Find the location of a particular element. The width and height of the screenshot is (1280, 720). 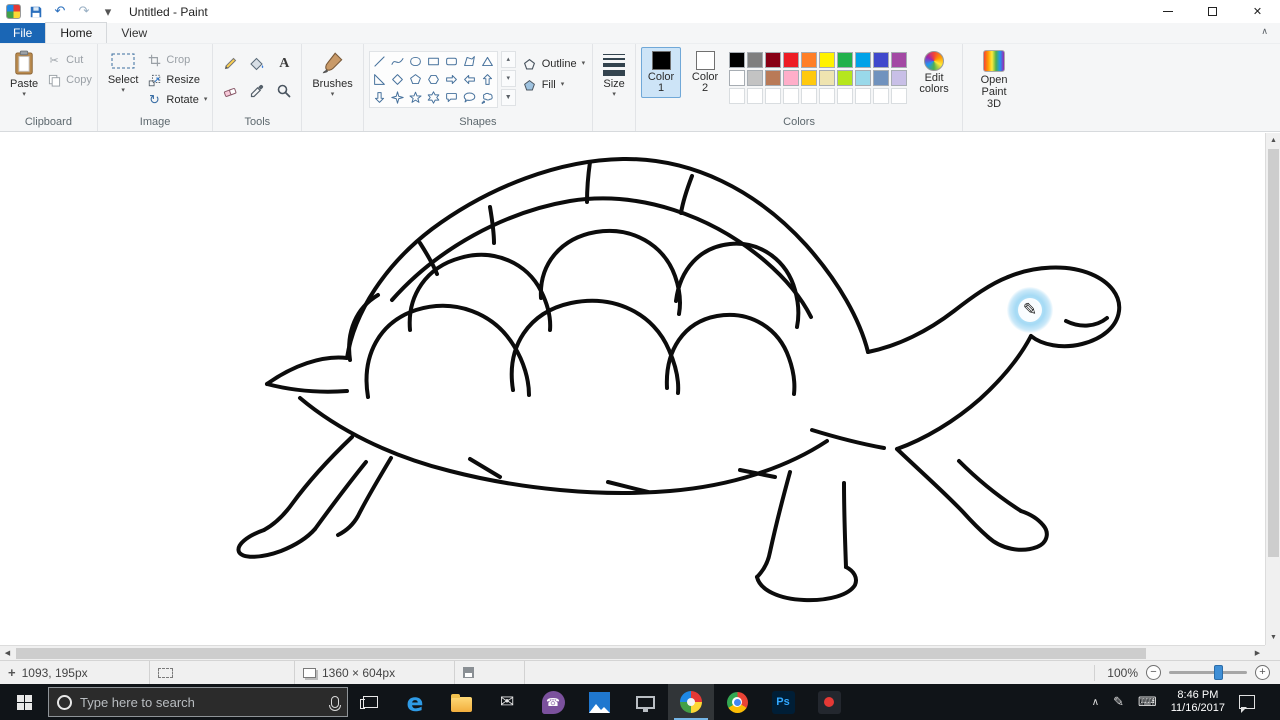

color2-button: Color 2 is located at coordinates (705, 72).